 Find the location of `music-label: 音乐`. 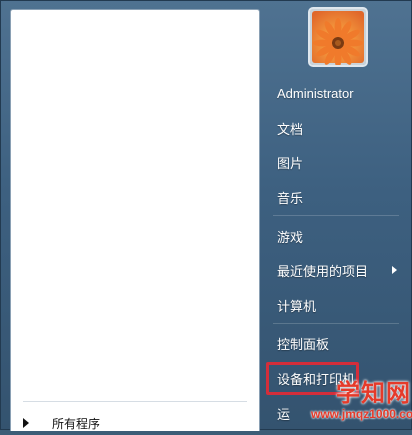

music-label: 音乐 is located at coordinates (290, 198).